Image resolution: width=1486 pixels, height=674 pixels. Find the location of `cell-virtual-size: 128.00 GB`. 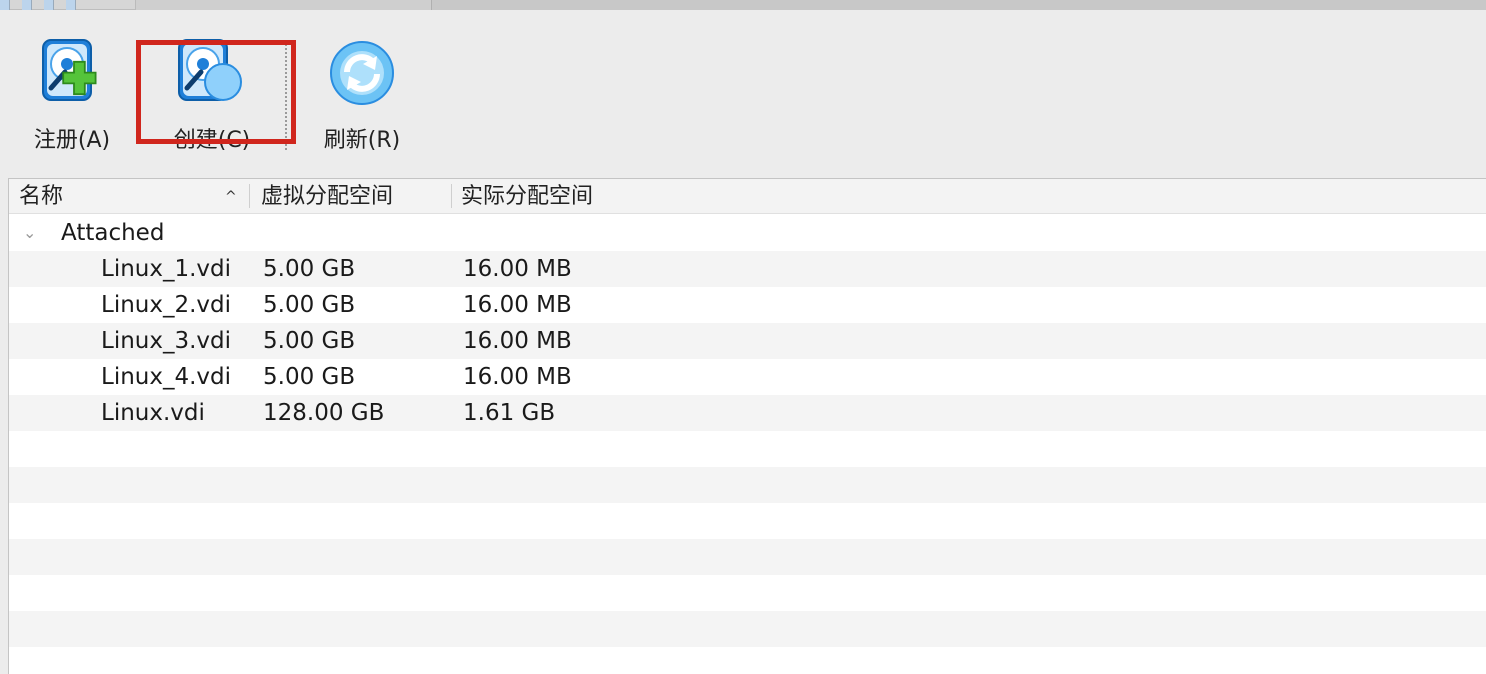

cell-virtual-size: 128.00 GB is located at coordinates (324, 413).